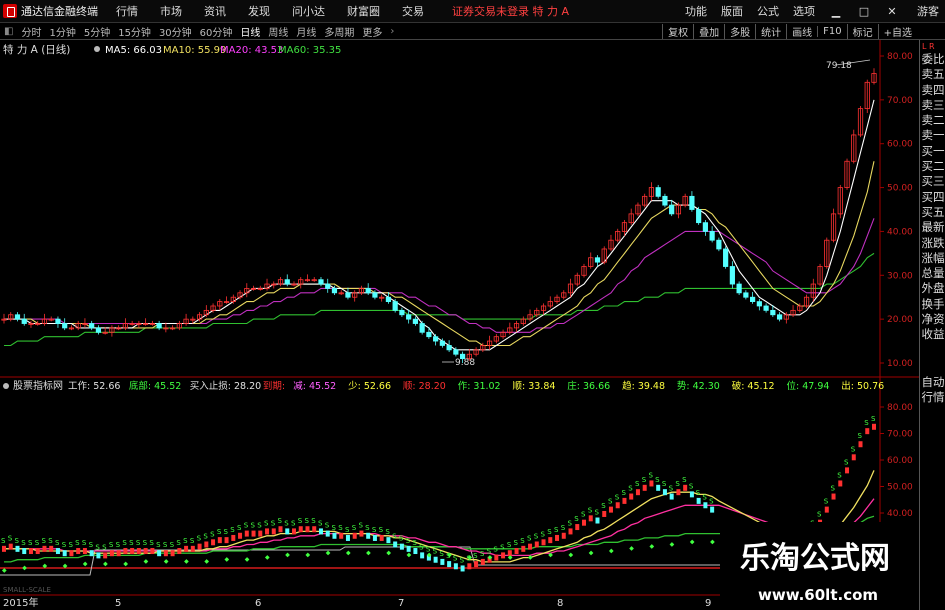 The width and height of the screenshot is (945, 610). What do you see at coordinates (932, 258) in the screenshot?
I see `sidebar-item-13: 涨幅` at bounding box center [932, 258].